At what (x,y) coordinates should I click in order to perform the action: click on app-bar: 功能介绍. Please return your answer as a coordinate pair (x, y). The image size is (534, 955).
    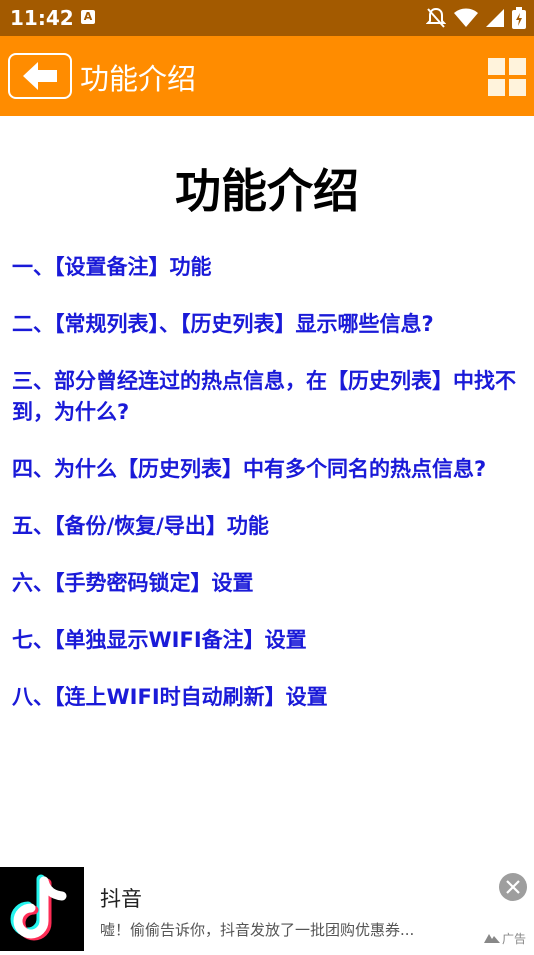
    Looking at the image, I should click on (267, 76).